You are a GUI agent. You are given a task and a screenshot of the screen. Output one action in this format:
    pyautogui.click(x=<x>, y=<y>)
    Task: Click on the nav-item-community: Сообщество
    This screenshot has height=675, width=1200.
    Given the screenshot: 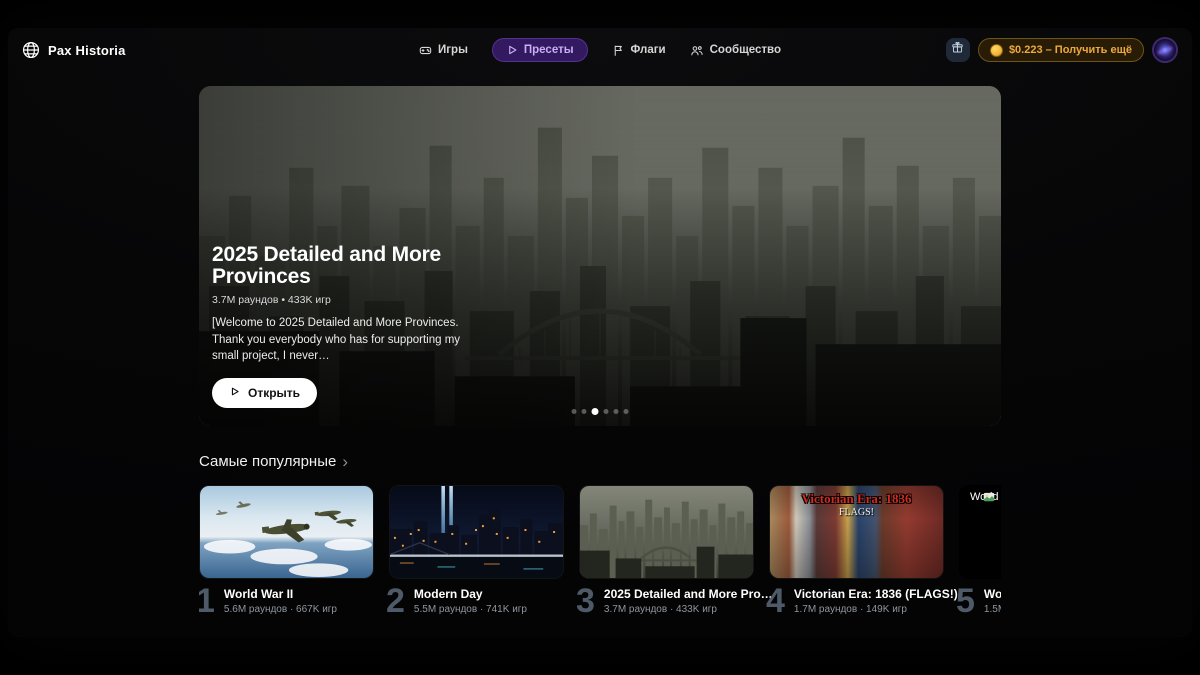 What is the action you would take?
    pyautogui.click(x=735, y=50)
    